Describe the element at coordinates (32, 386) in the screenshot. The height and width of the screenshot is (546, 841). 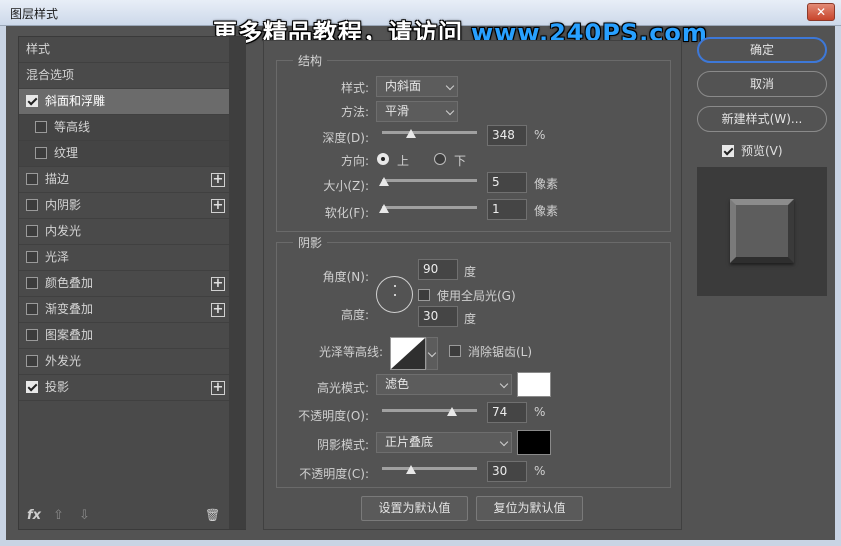
I see `drop-shadow-checkbox` at that location.